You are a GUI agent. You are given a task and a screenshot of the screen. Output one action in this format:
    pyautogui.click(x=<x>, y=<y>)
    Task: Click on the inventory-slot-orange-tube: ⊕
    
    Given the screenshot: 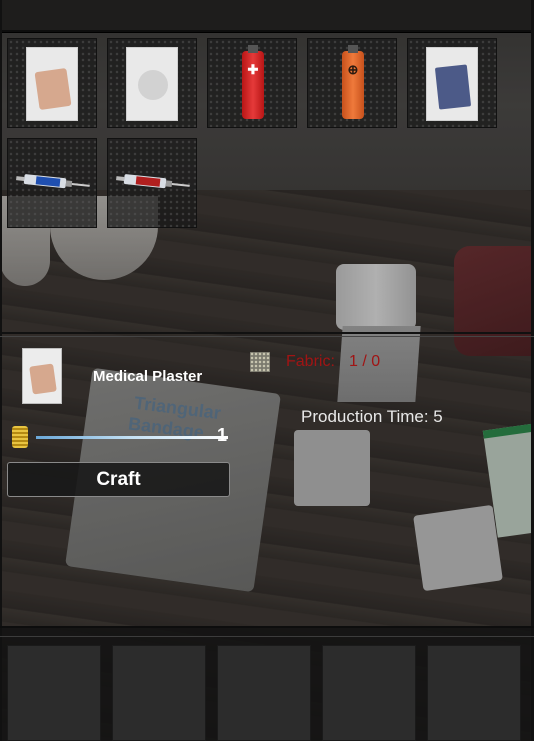 What is the action you would take?
    pyautogui.click(x=352, y=83)
    